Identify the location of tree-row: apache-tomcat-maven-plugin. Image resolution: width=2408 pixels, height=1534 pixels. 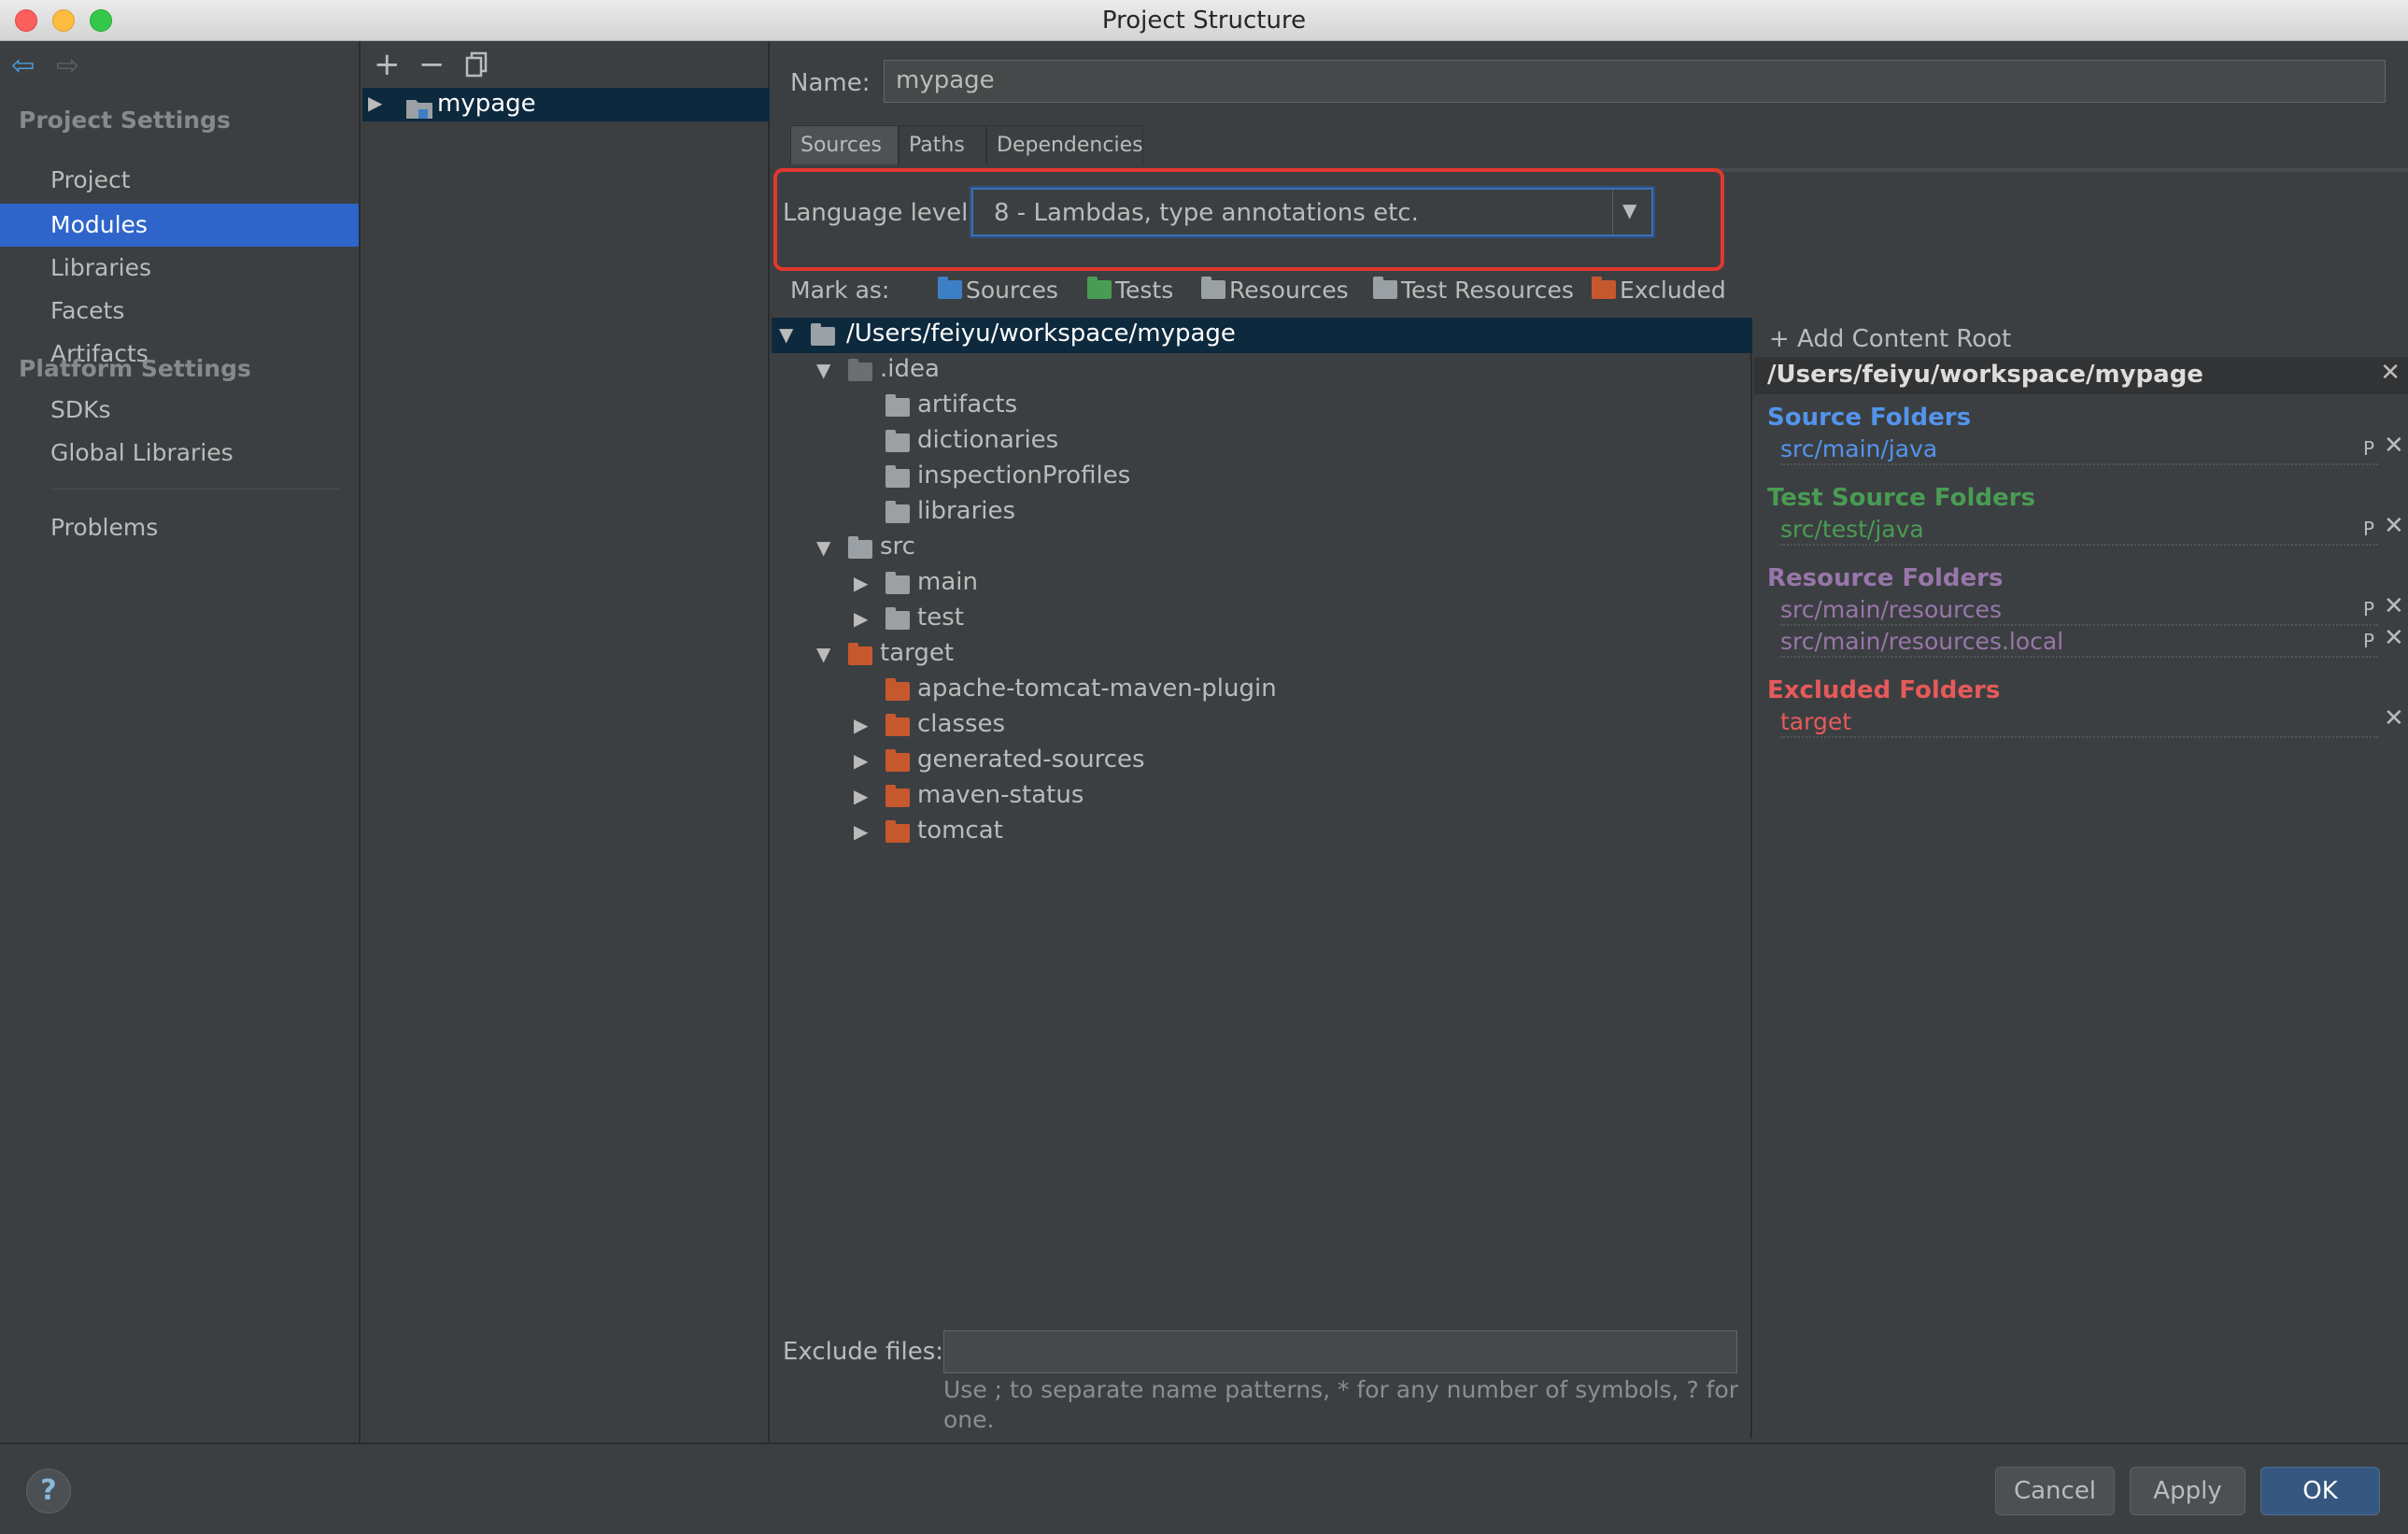
(1262, 690).